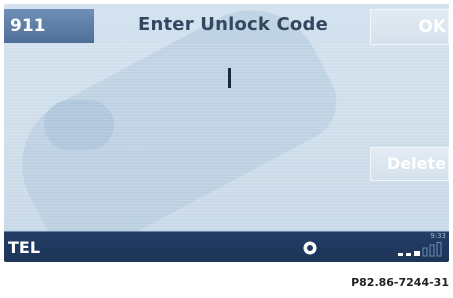  I want to click on signal-strength-icon, so click(421, 251).